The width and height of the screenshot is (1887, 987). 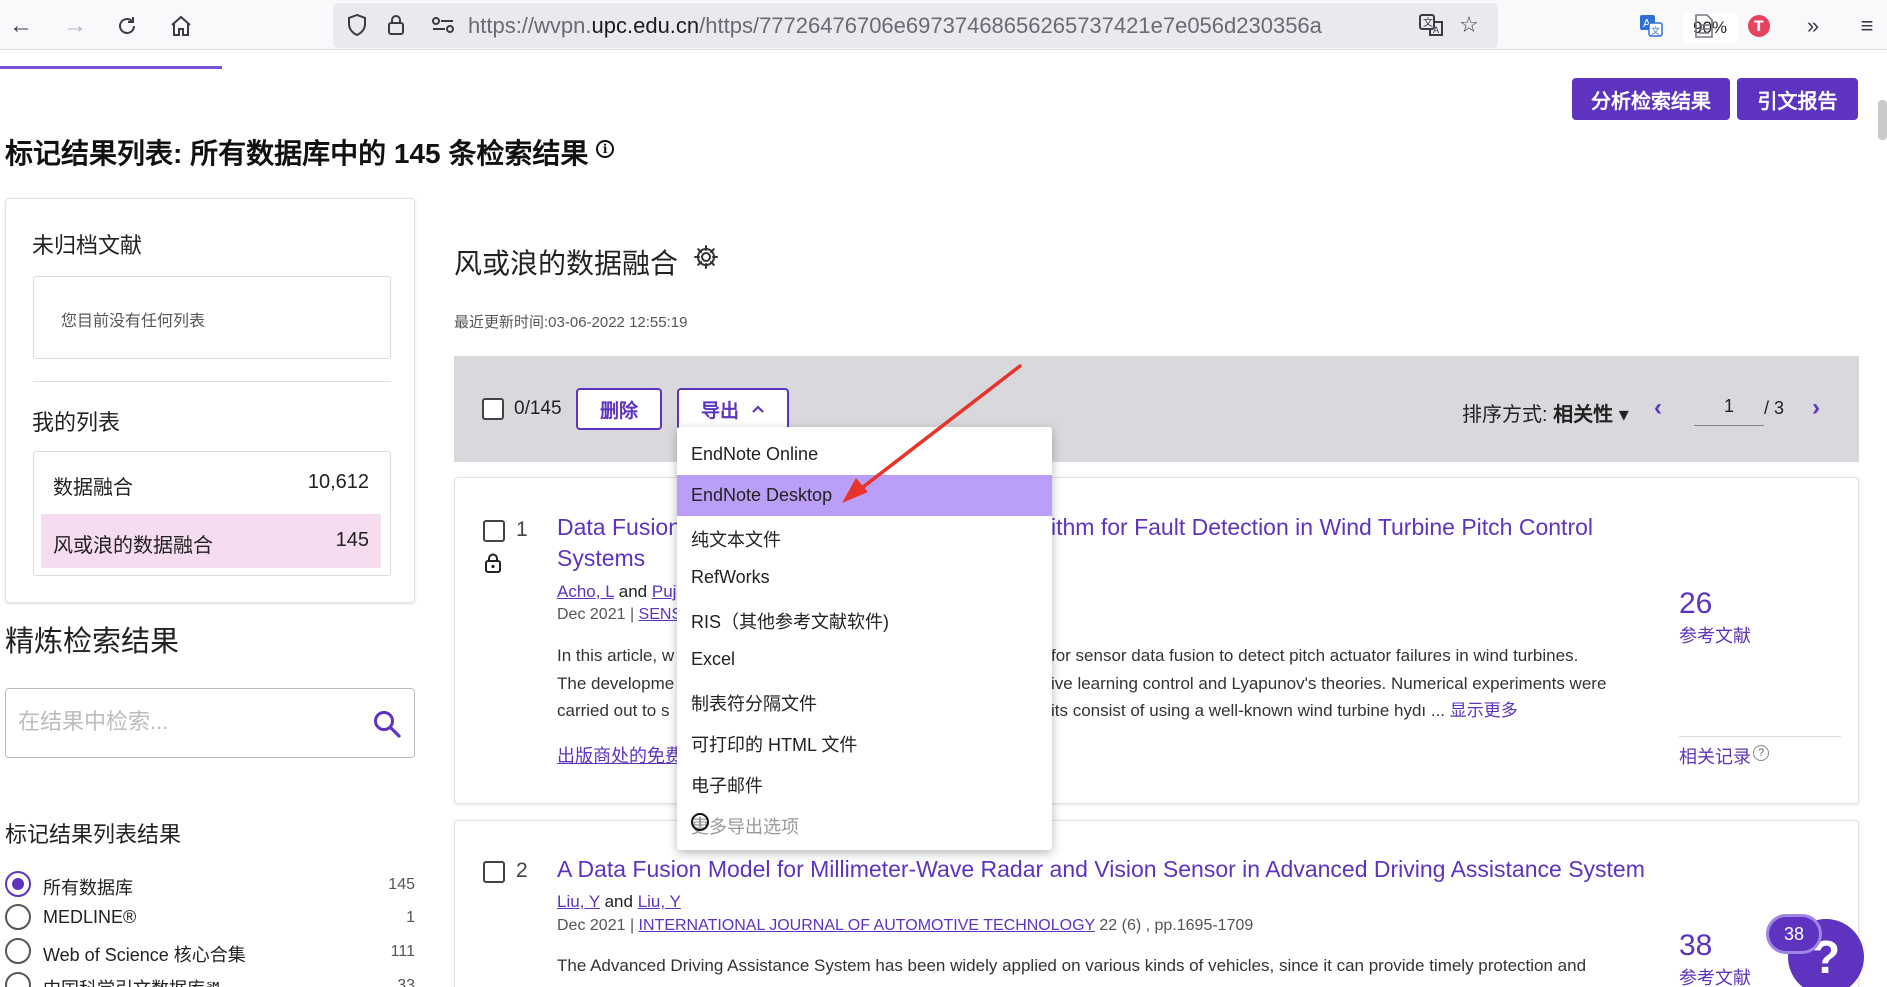 I want to click on results-toolbar: 0/145 删除 导出 排序方式: 相关性 ▾ ‹ / 3 ›, so click(x=1156, y=409).